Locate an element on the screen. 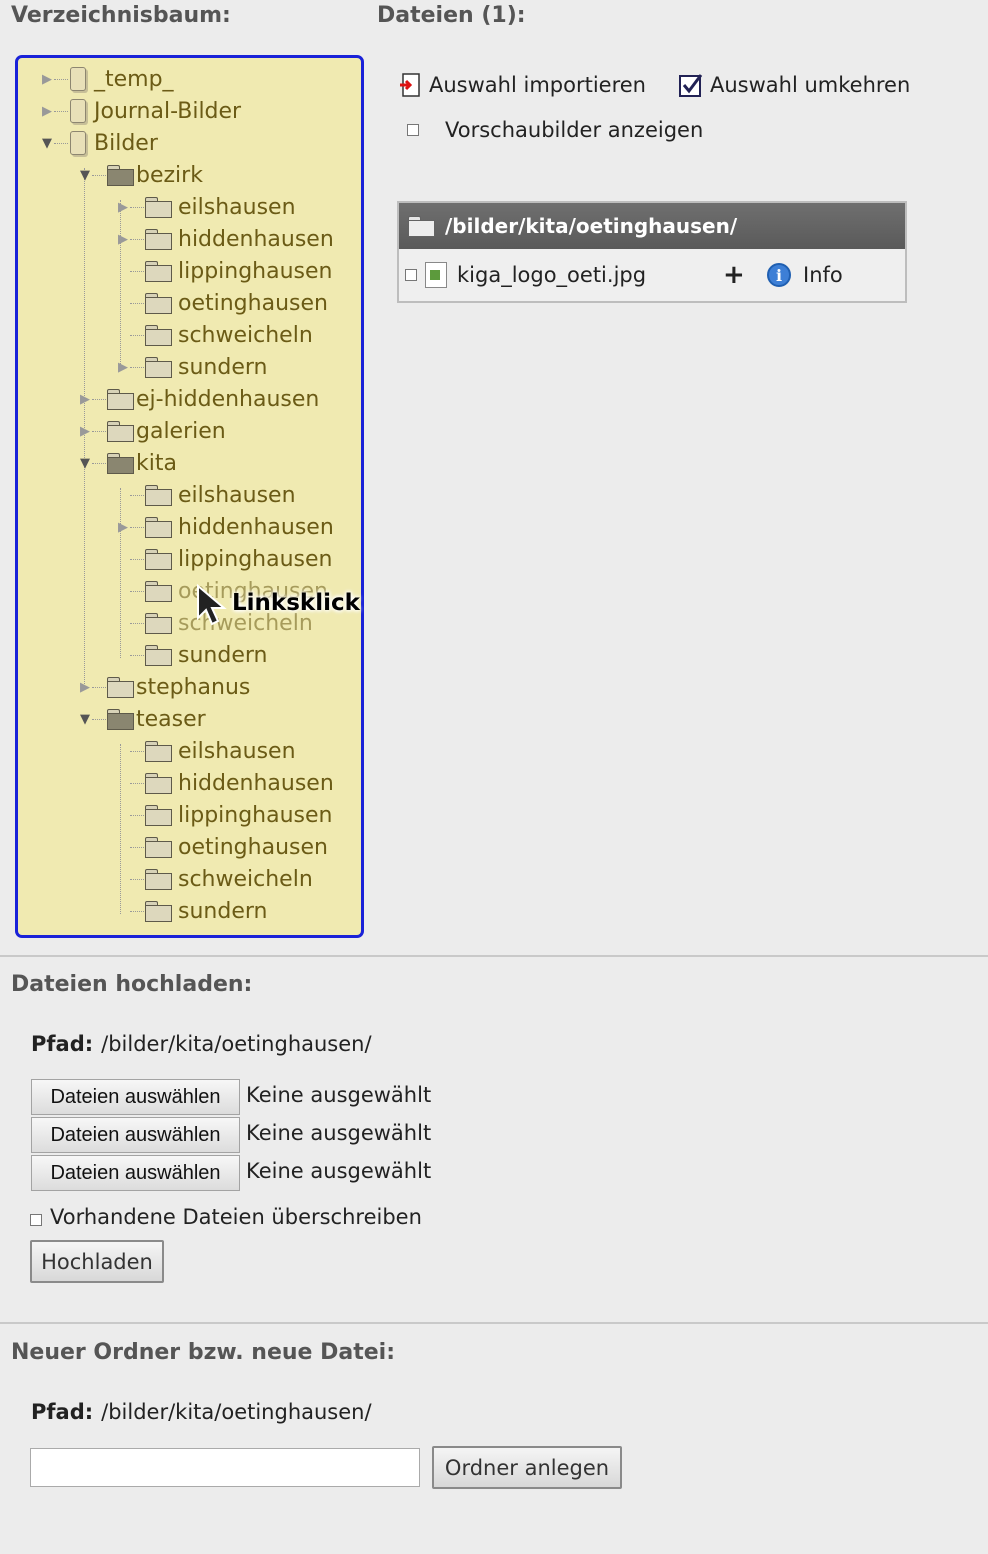  show-thumbnails-checkbox is located at coordinates (413, 130).